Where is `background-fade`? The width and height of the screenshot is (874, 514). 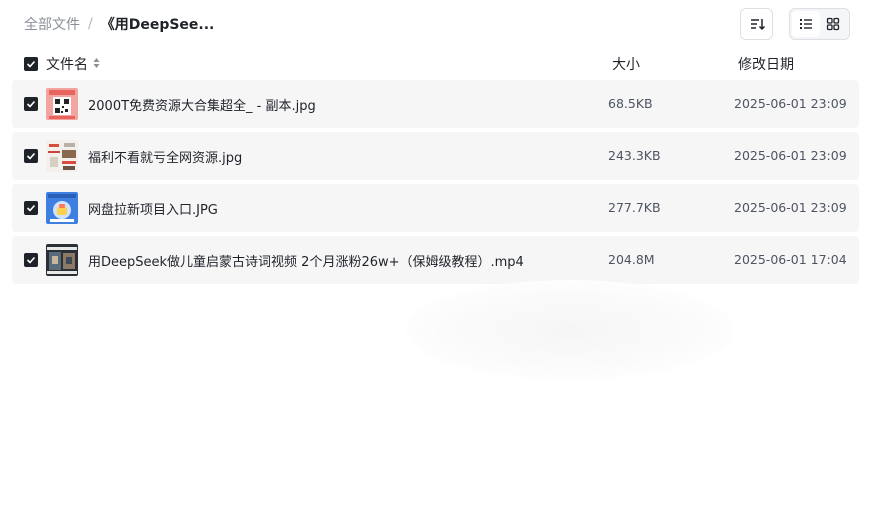
background-fade is located at coordinates (570, 330).